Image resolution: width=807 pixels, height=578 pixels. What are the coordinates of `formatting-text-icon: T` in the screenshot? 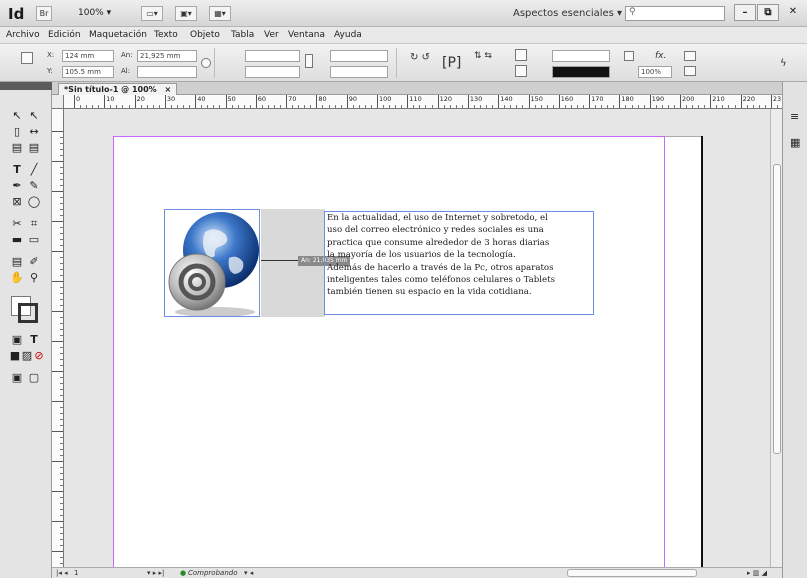 It's located at (34, 340).